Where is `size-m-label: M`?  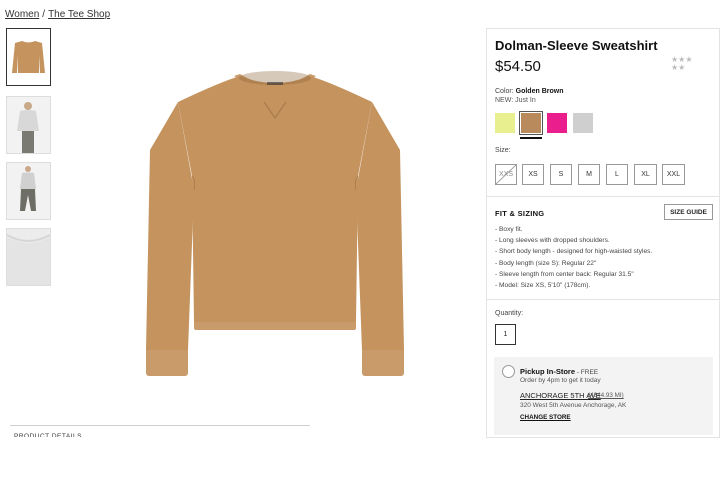
size-m-label: M is located at coordinates (589, 174).